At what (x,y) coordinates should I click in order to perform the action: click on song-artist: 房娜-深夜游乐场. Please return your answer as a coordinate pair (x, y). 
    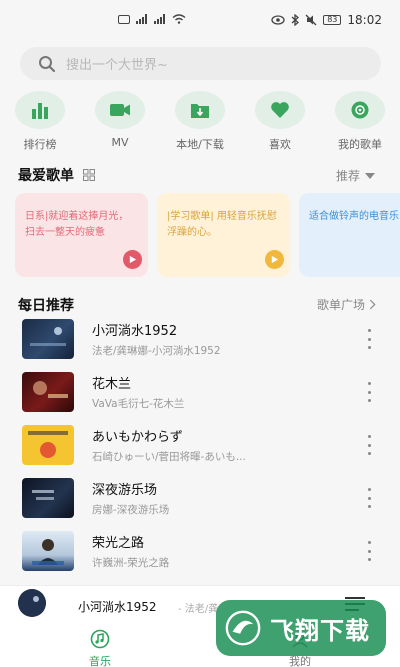
    Looking at the image, I should click on (131, 510).